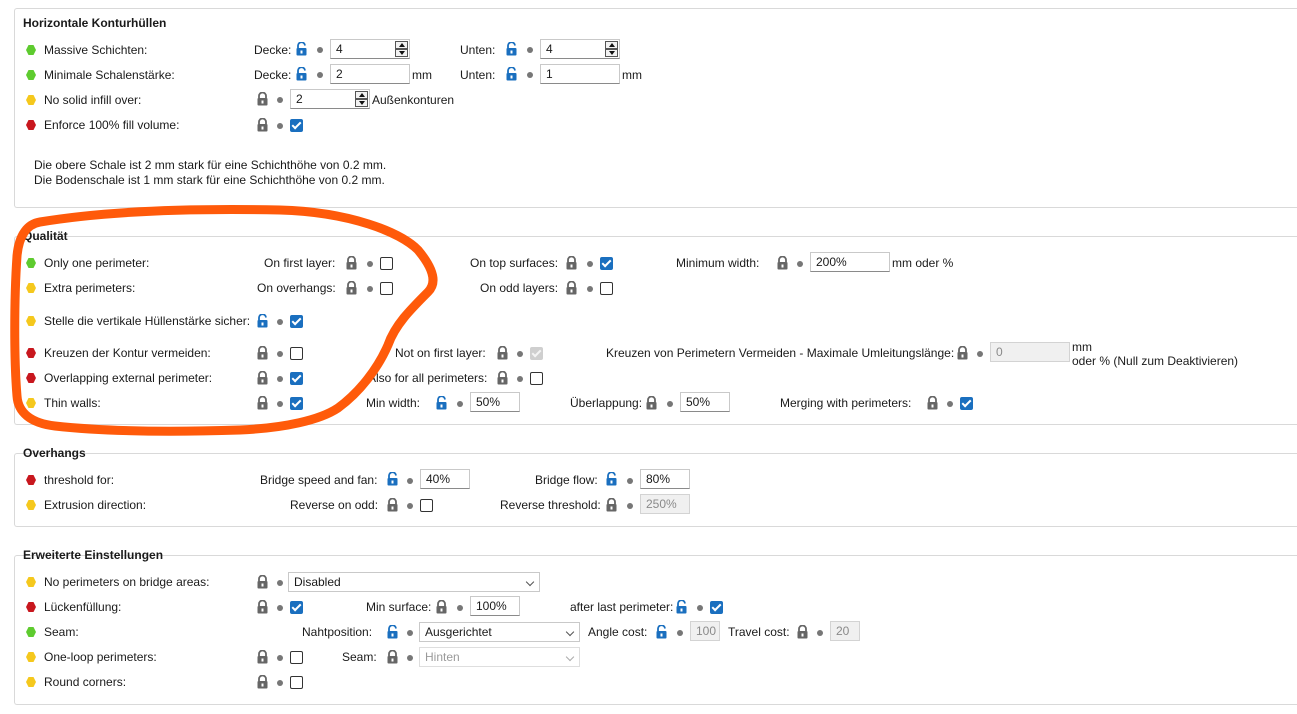 The height and width of the screenshot is (714, 1297). I want to click on merging-checkbox, so click(966, 403).